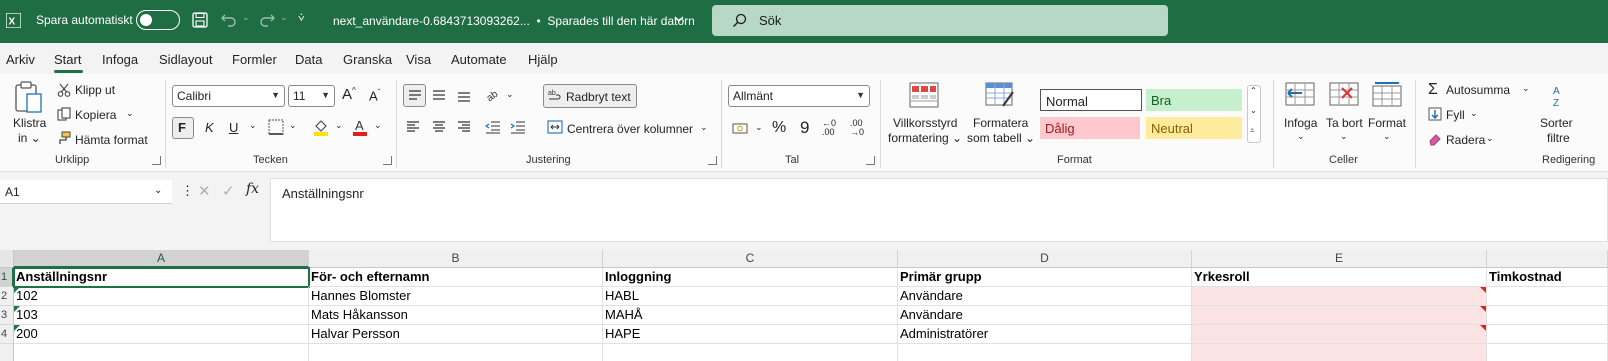 This screenshot has width=1608, height=361. What do you see at coordinates (284, 17) in the screenshot?
I see `redo-dropdown-icon: ⌄` at bounding box center [284, 17].